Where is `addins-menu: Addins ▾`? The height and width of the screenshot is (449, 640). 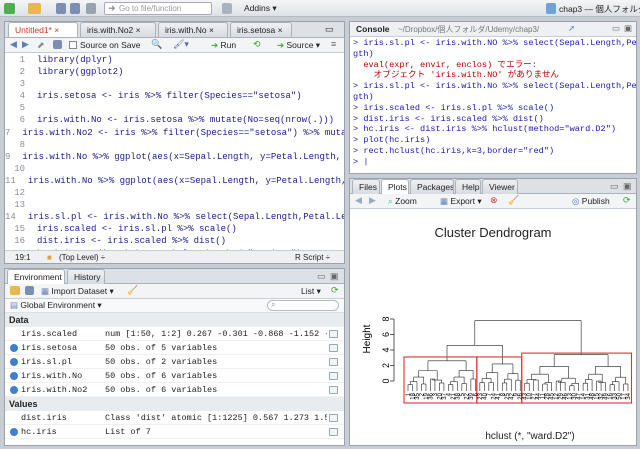 addins-menu: Addins ▾ is located at coordinates (260, 8).